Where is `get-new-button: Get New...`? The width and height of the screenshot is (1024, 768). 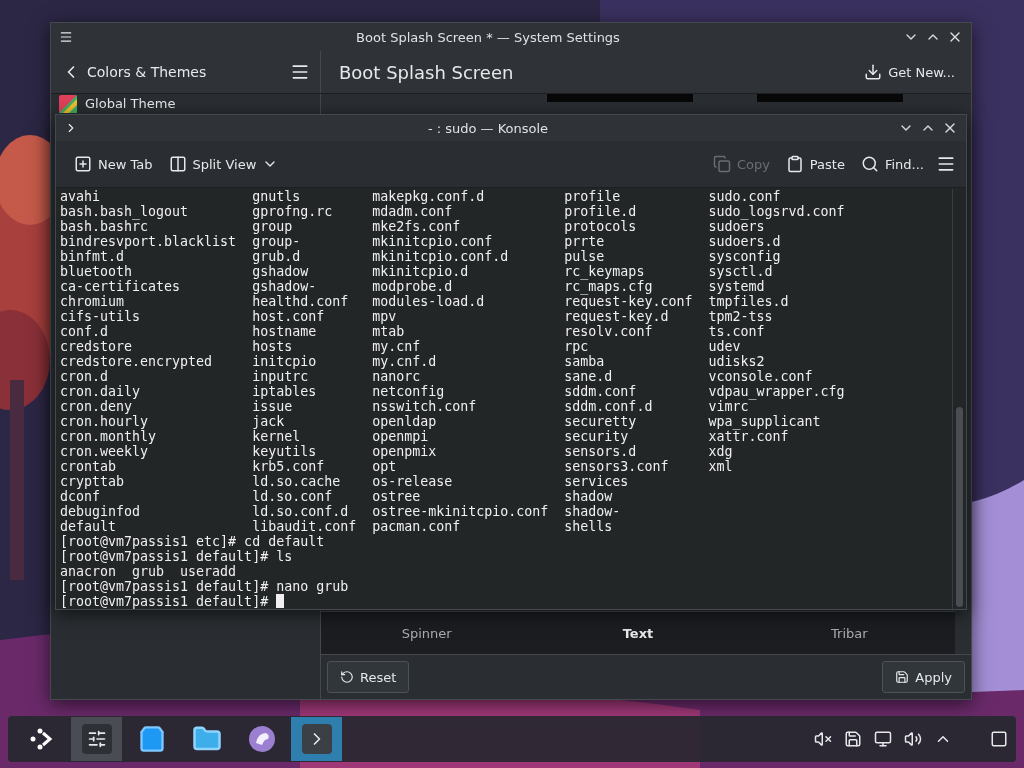 get-new-button: Get New... is located at coordinates (909, 72).